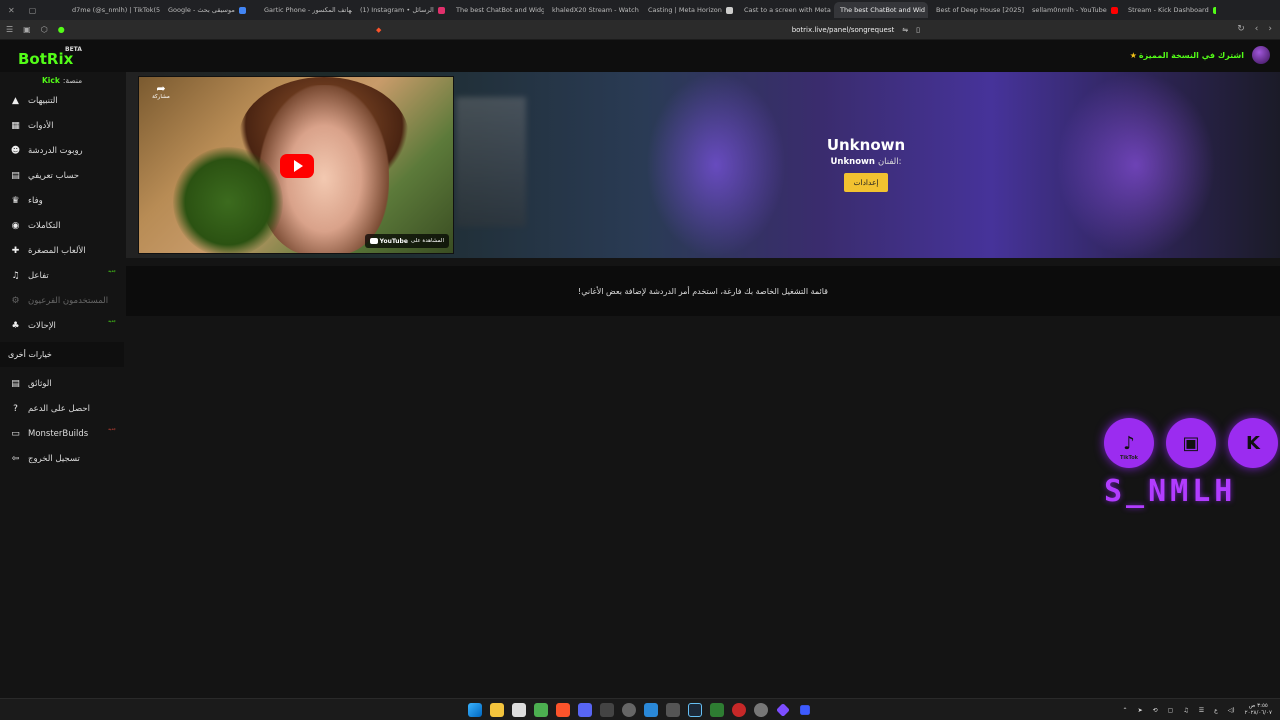 The image size is (1280, 720). What do you see at coordinates (640, 709) in the screenshot?
I see `taskbar: ⌃ ➤ ⟲ ▢ ♫ ☰ ع ◁) ٣:٥٥ ص ٢٠٢٨/٠٦/٠٧` at bounding box center [640, 709].